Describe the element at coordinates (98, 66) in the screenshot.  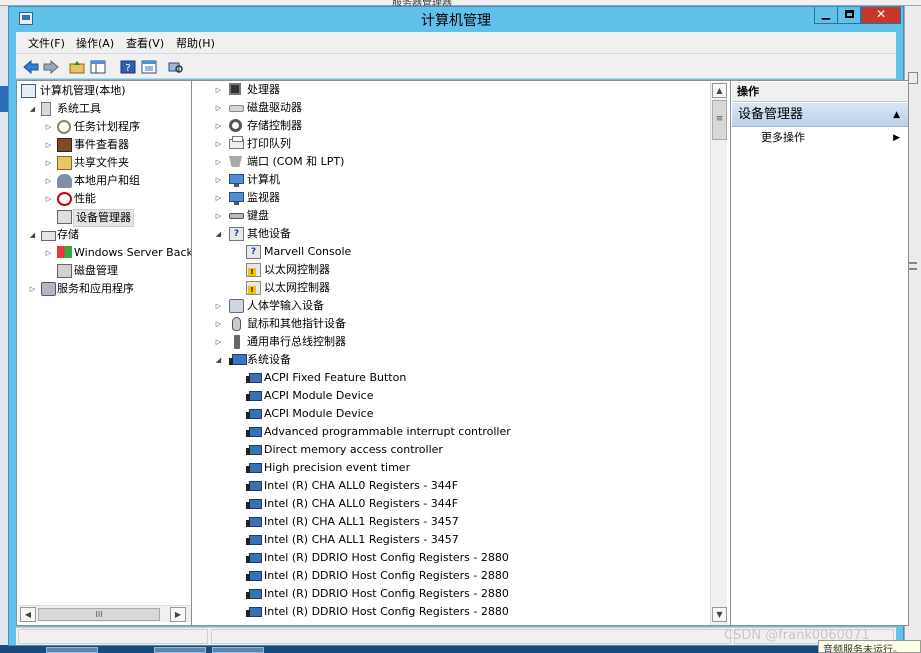
I see `show-hide-tree-button` at that location.